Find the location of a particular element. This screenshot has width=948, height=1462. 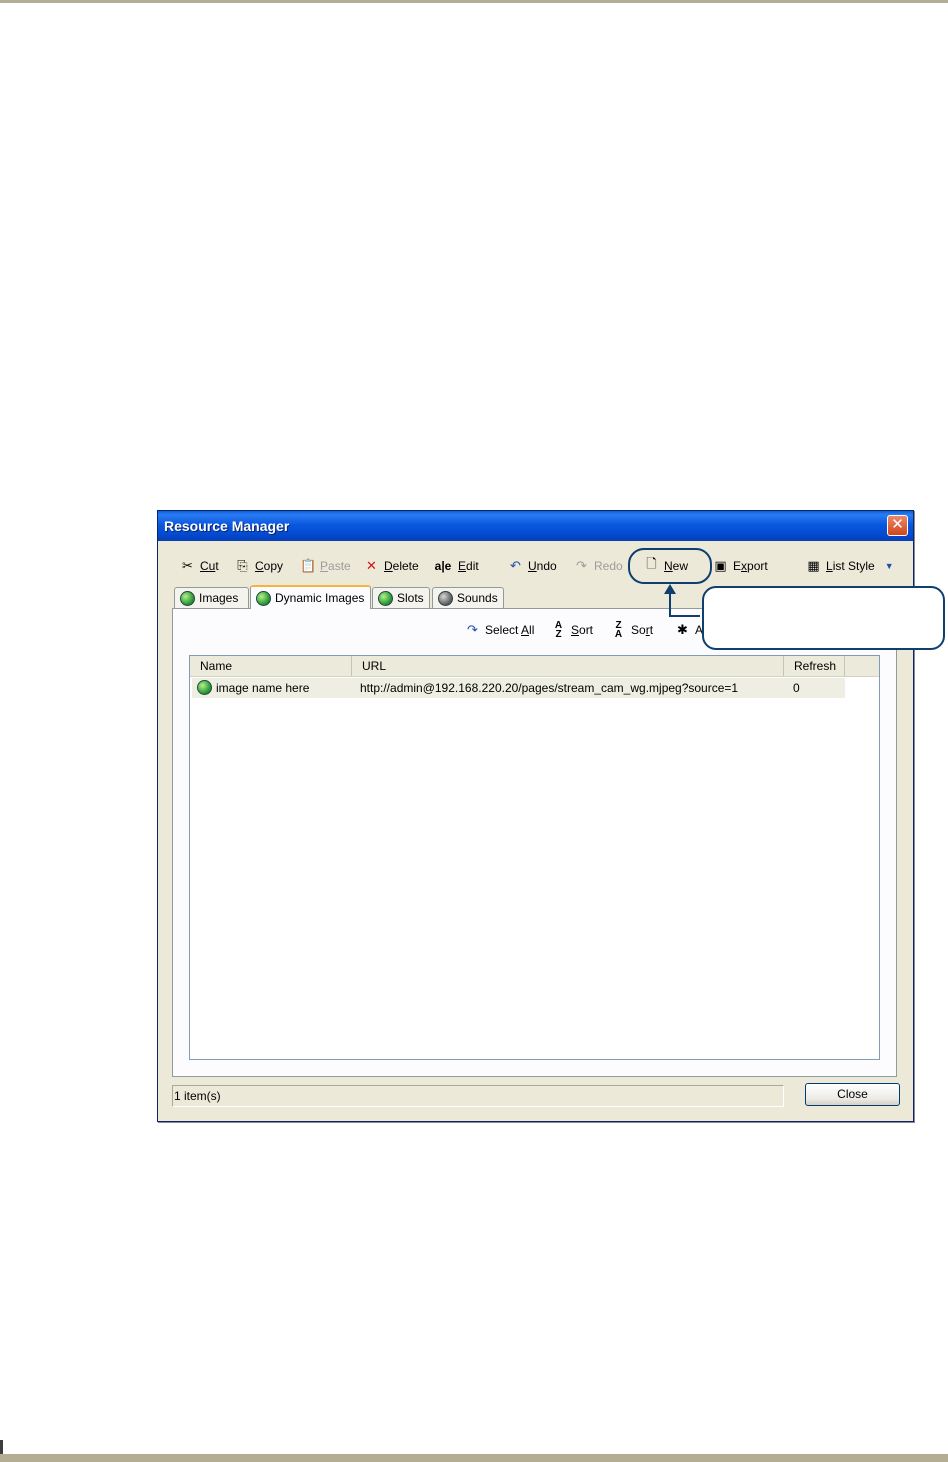

tab-images: Images is located at coordinates (211, 597).